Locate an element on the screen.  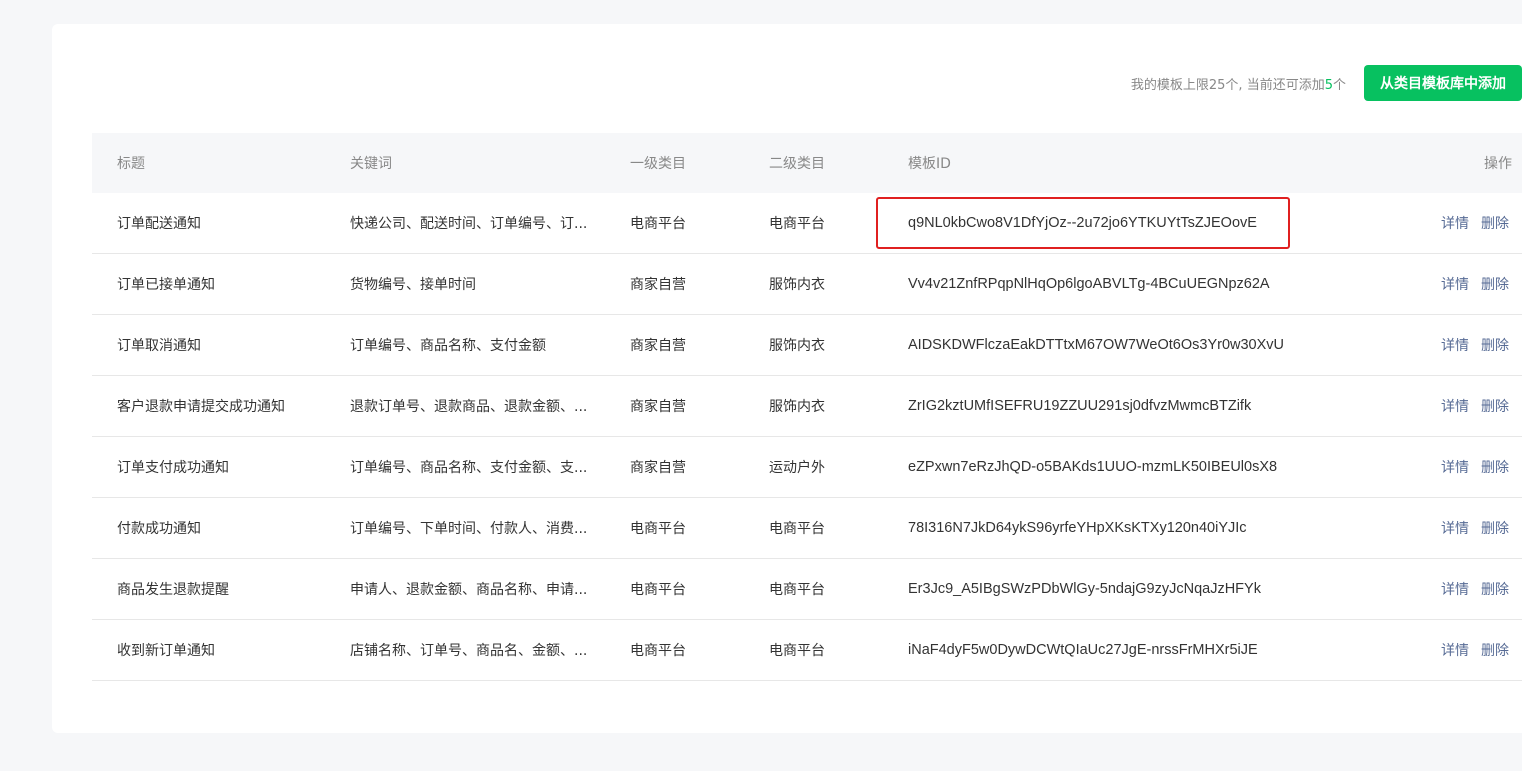
row-title: 订单取消通知 is located at coordinates (159, 346).